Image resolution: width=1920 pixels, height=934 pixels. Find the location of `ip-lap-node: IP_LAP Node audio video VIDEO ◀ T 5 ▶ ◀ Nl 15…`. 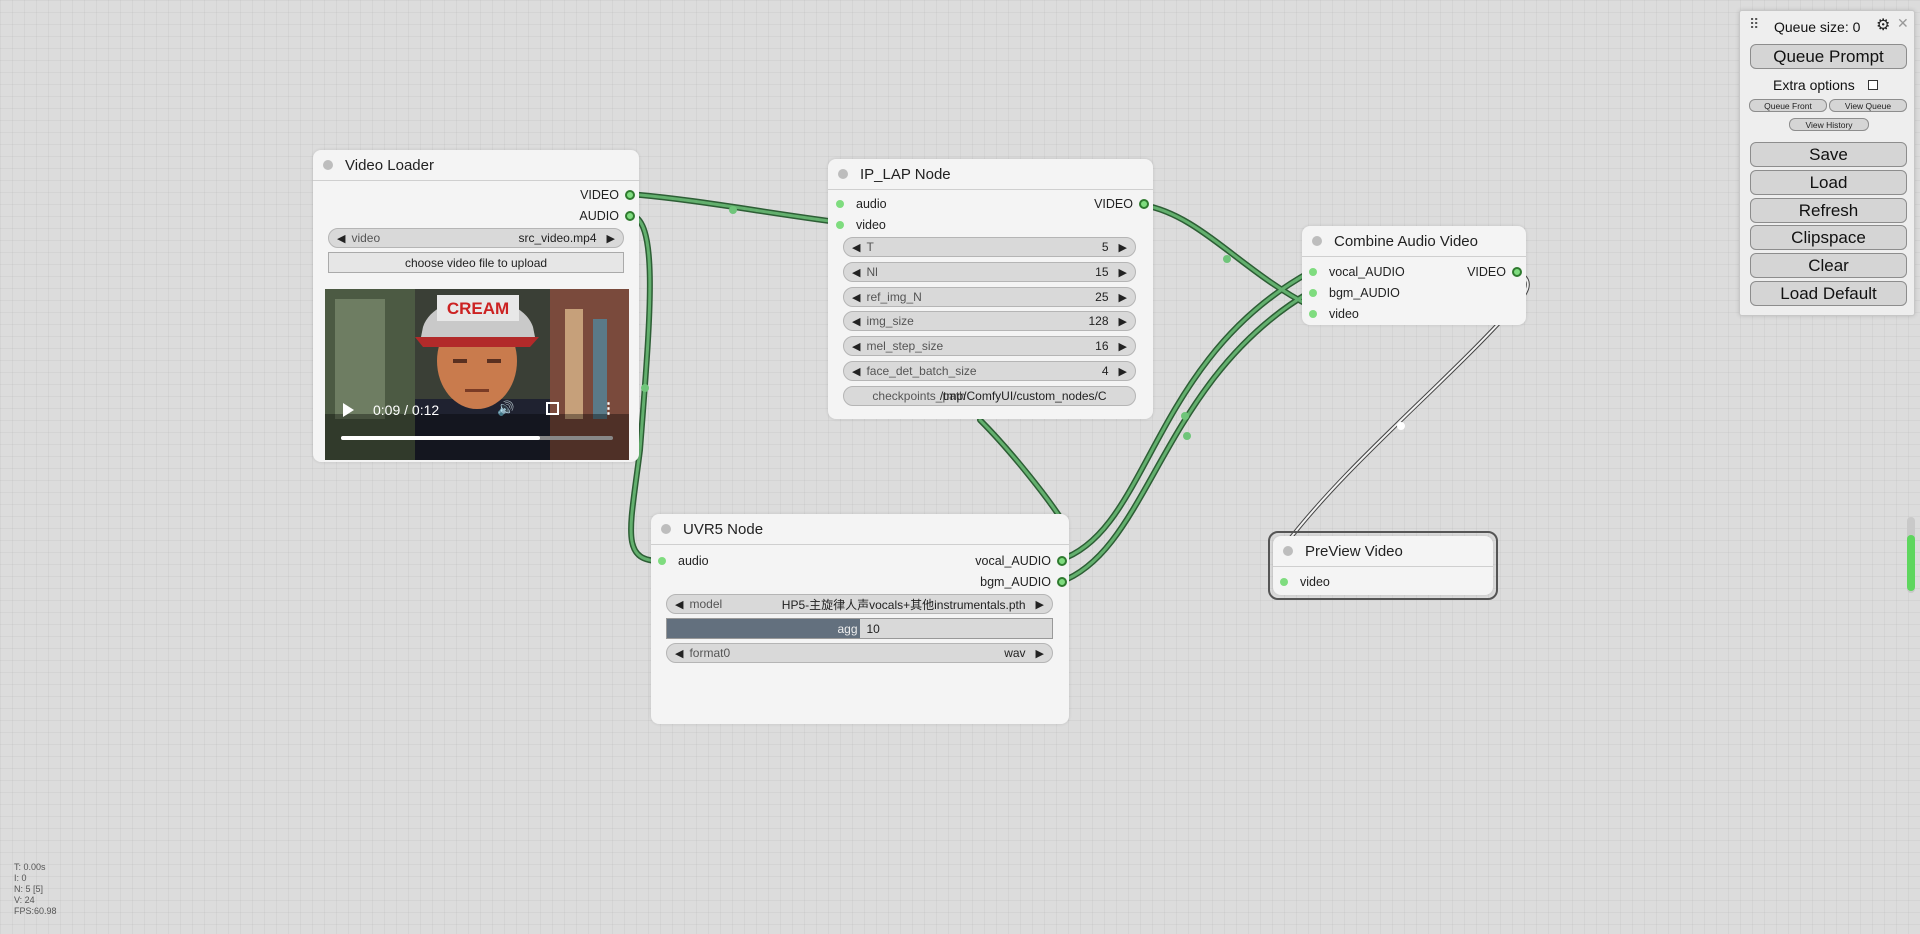

ip-lap-node: IP_LAP Node audio video VIDEO ◀ T 5 ▶ ◀ Nl 15… is located at coordinates (990, 289).